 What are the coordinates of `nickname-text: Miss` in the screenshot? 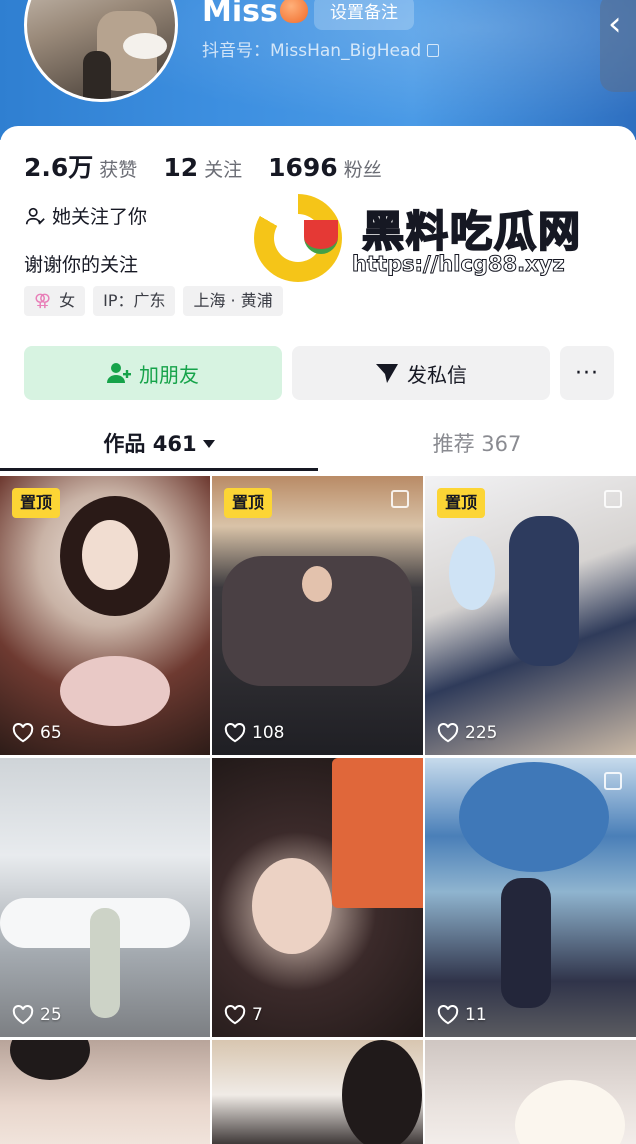 It's located at (240, 14).